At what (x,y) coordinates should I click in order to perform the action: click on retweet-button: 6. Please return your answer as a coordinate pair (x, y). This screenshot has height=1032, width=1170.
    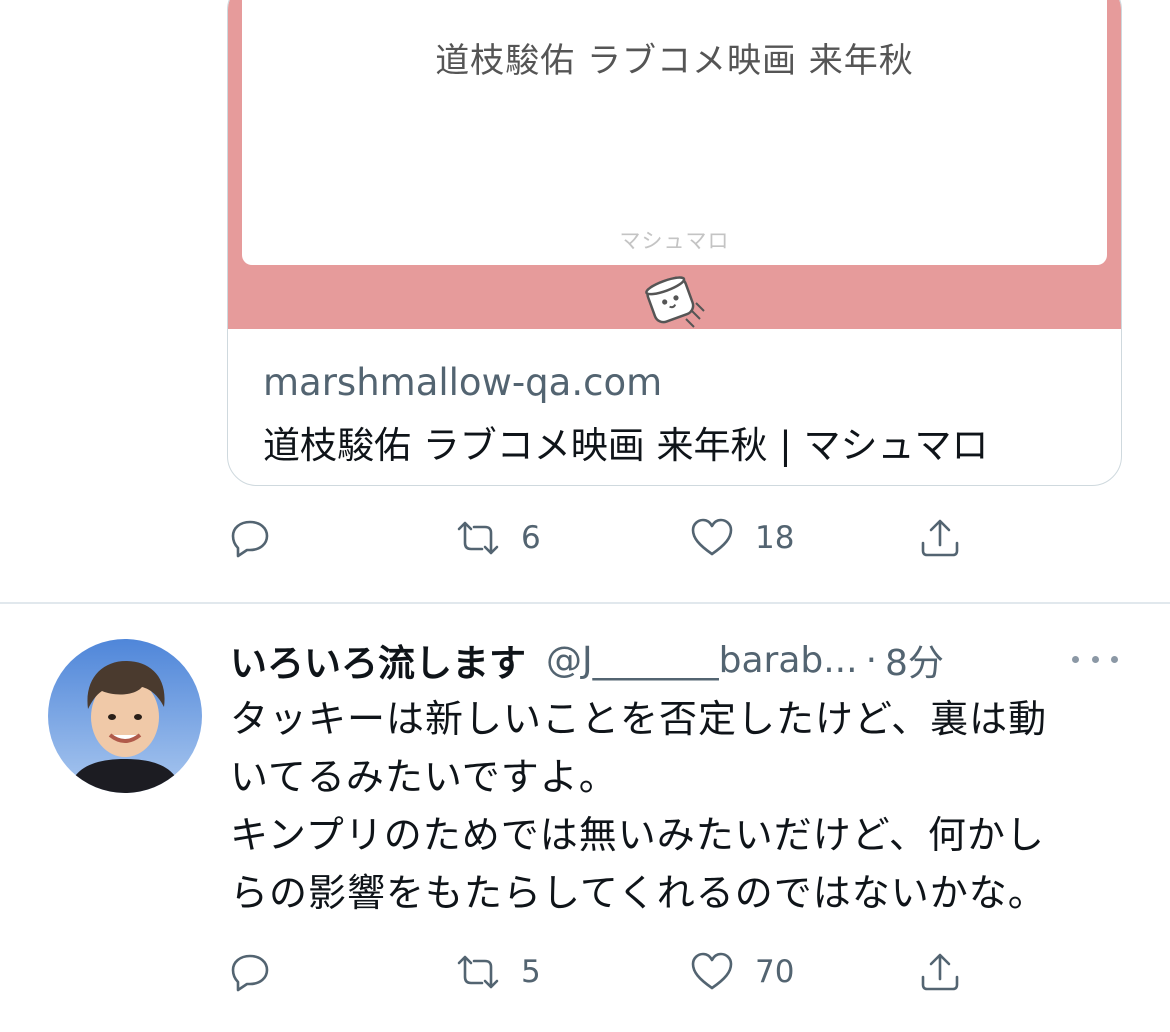
    Looking at the image, I should click on (498, 538).